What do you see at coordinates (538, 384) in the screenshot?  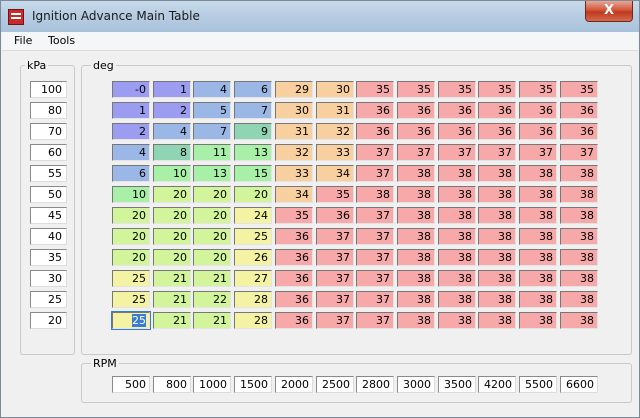 I see `rpm-field: 5500` at bounding box center [538, 384].